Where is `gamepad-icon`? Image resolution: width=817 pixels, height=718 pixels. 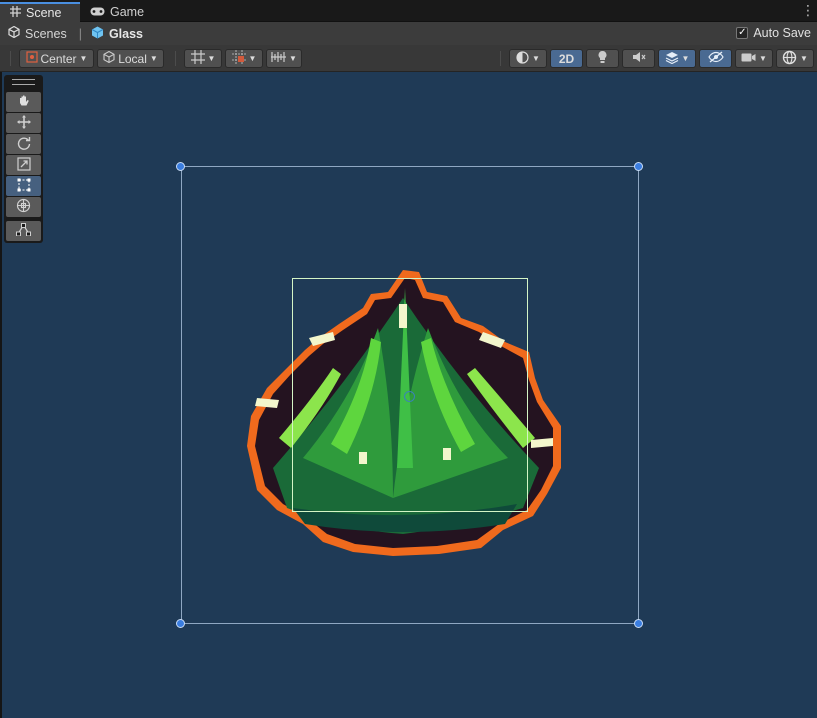
gamepad-icon is located at coordinates (97, 12).